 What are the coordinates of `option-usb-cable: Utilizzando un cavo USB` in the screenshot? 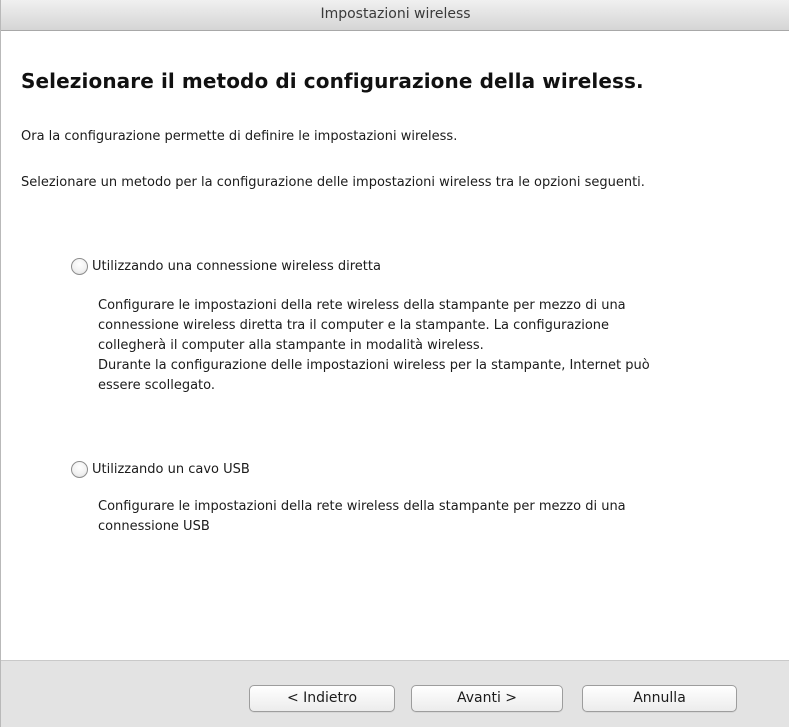 It's located at (160, 469).